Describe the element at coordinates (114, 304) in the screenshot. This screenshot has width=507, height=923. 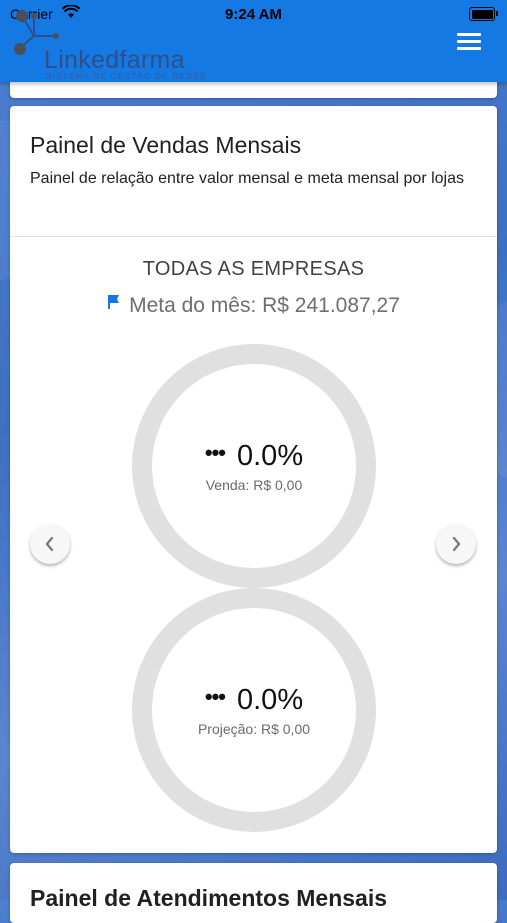
I see `flag-icon` at that location.